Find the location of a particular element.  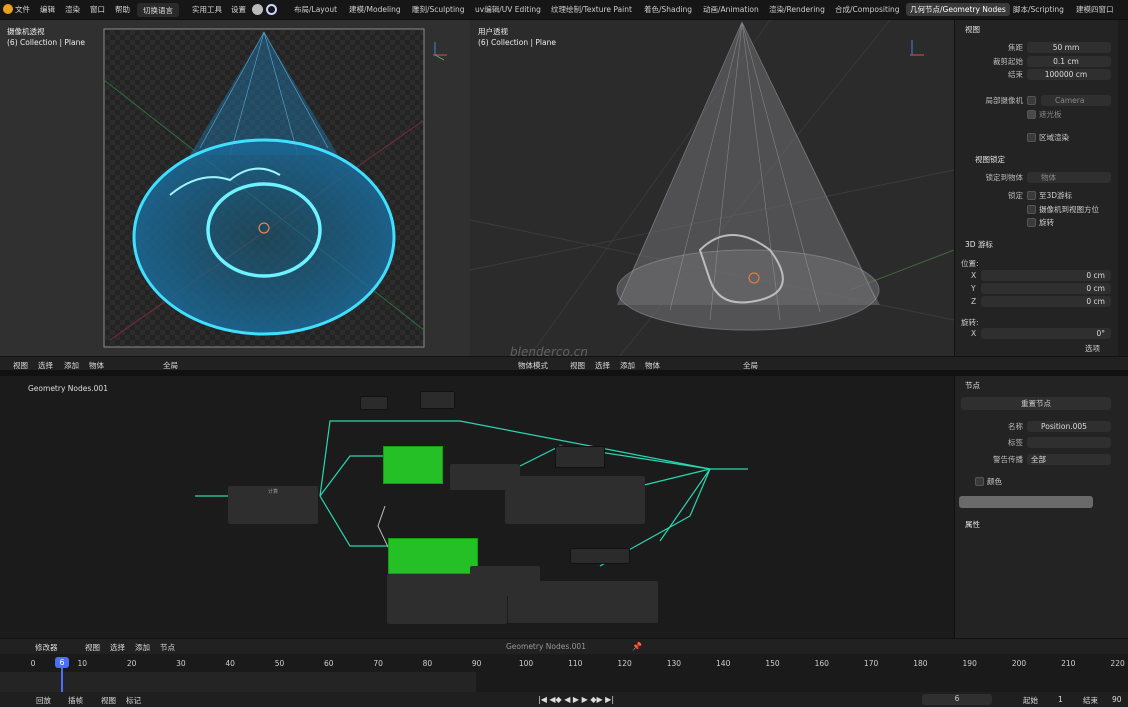

camera-field: Camera is located at coordinates (1076, 100).